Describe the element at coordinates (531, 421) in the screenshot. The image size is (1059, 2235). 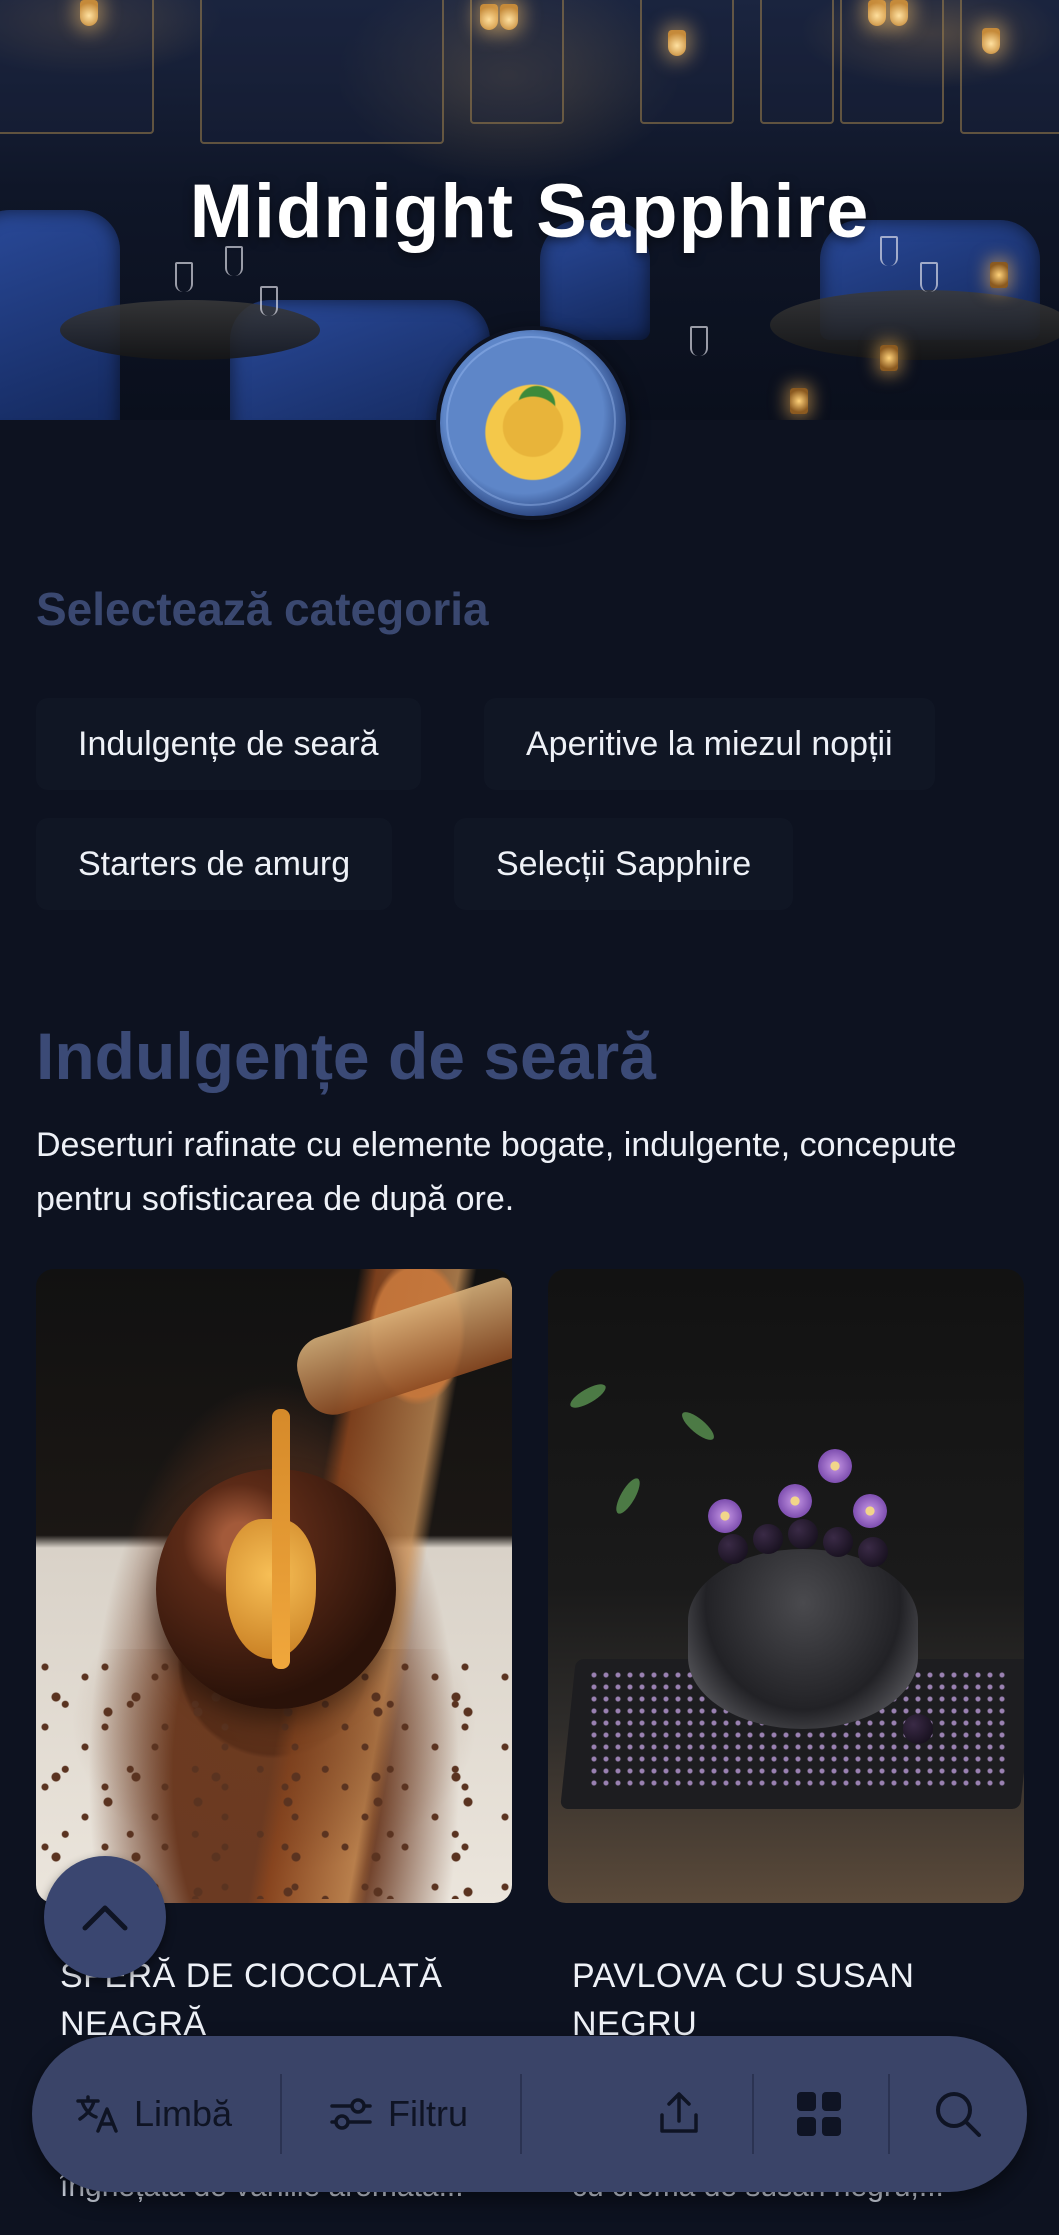
I see `avatar-ring` at that location.